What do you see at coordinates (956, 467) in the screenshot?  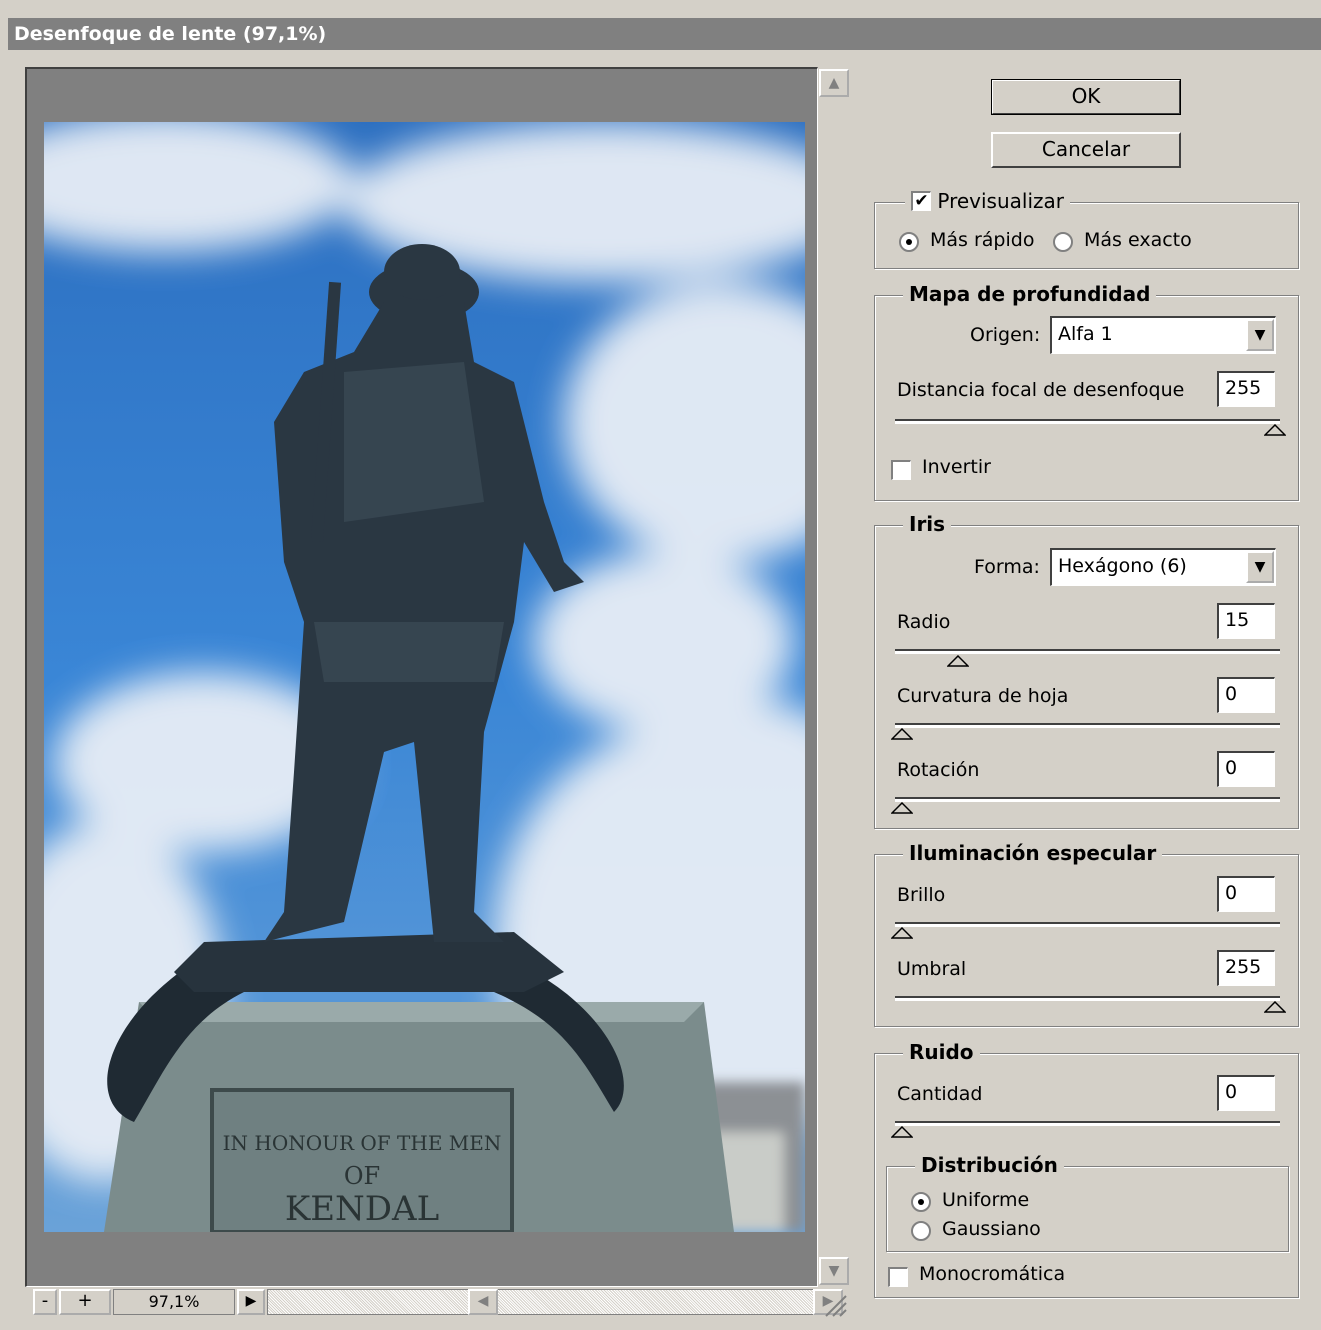 I see `invert-label: Invertir` at bounding box center [956, 467].